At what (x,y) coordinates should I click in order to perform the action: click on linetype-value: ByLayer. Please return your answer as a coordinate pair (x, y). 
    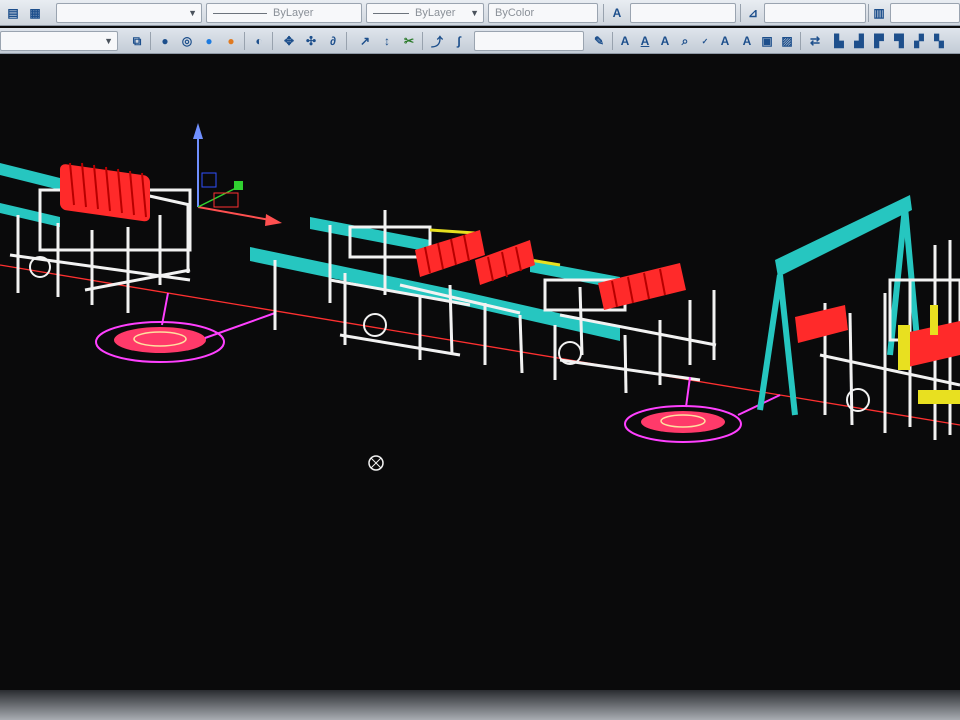
    Looking at the image, I should click on (293, 13).